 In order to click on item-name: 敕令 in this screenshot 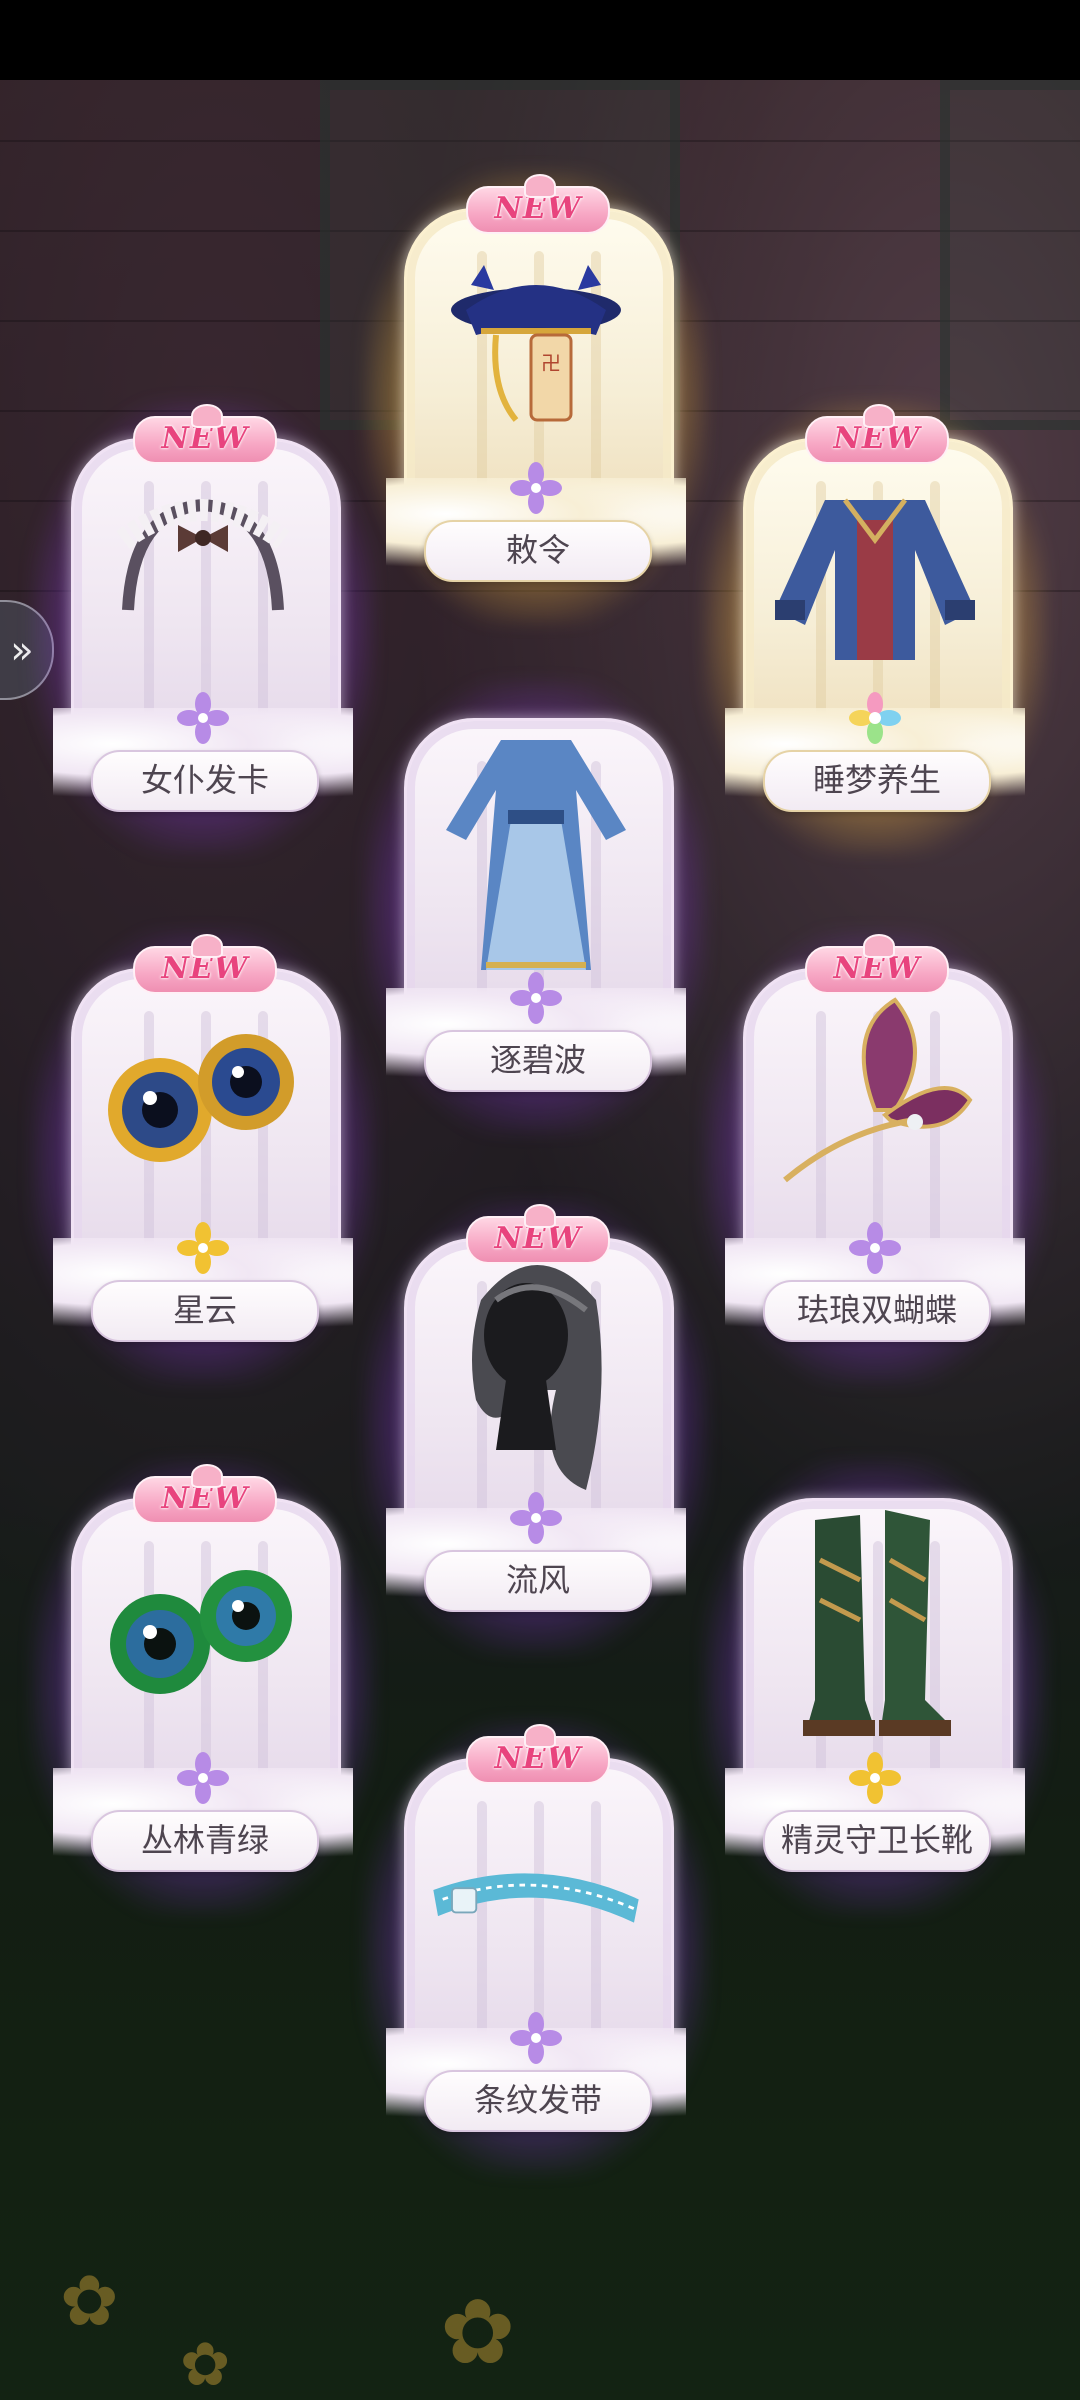, I will do `click(538, 551)`.